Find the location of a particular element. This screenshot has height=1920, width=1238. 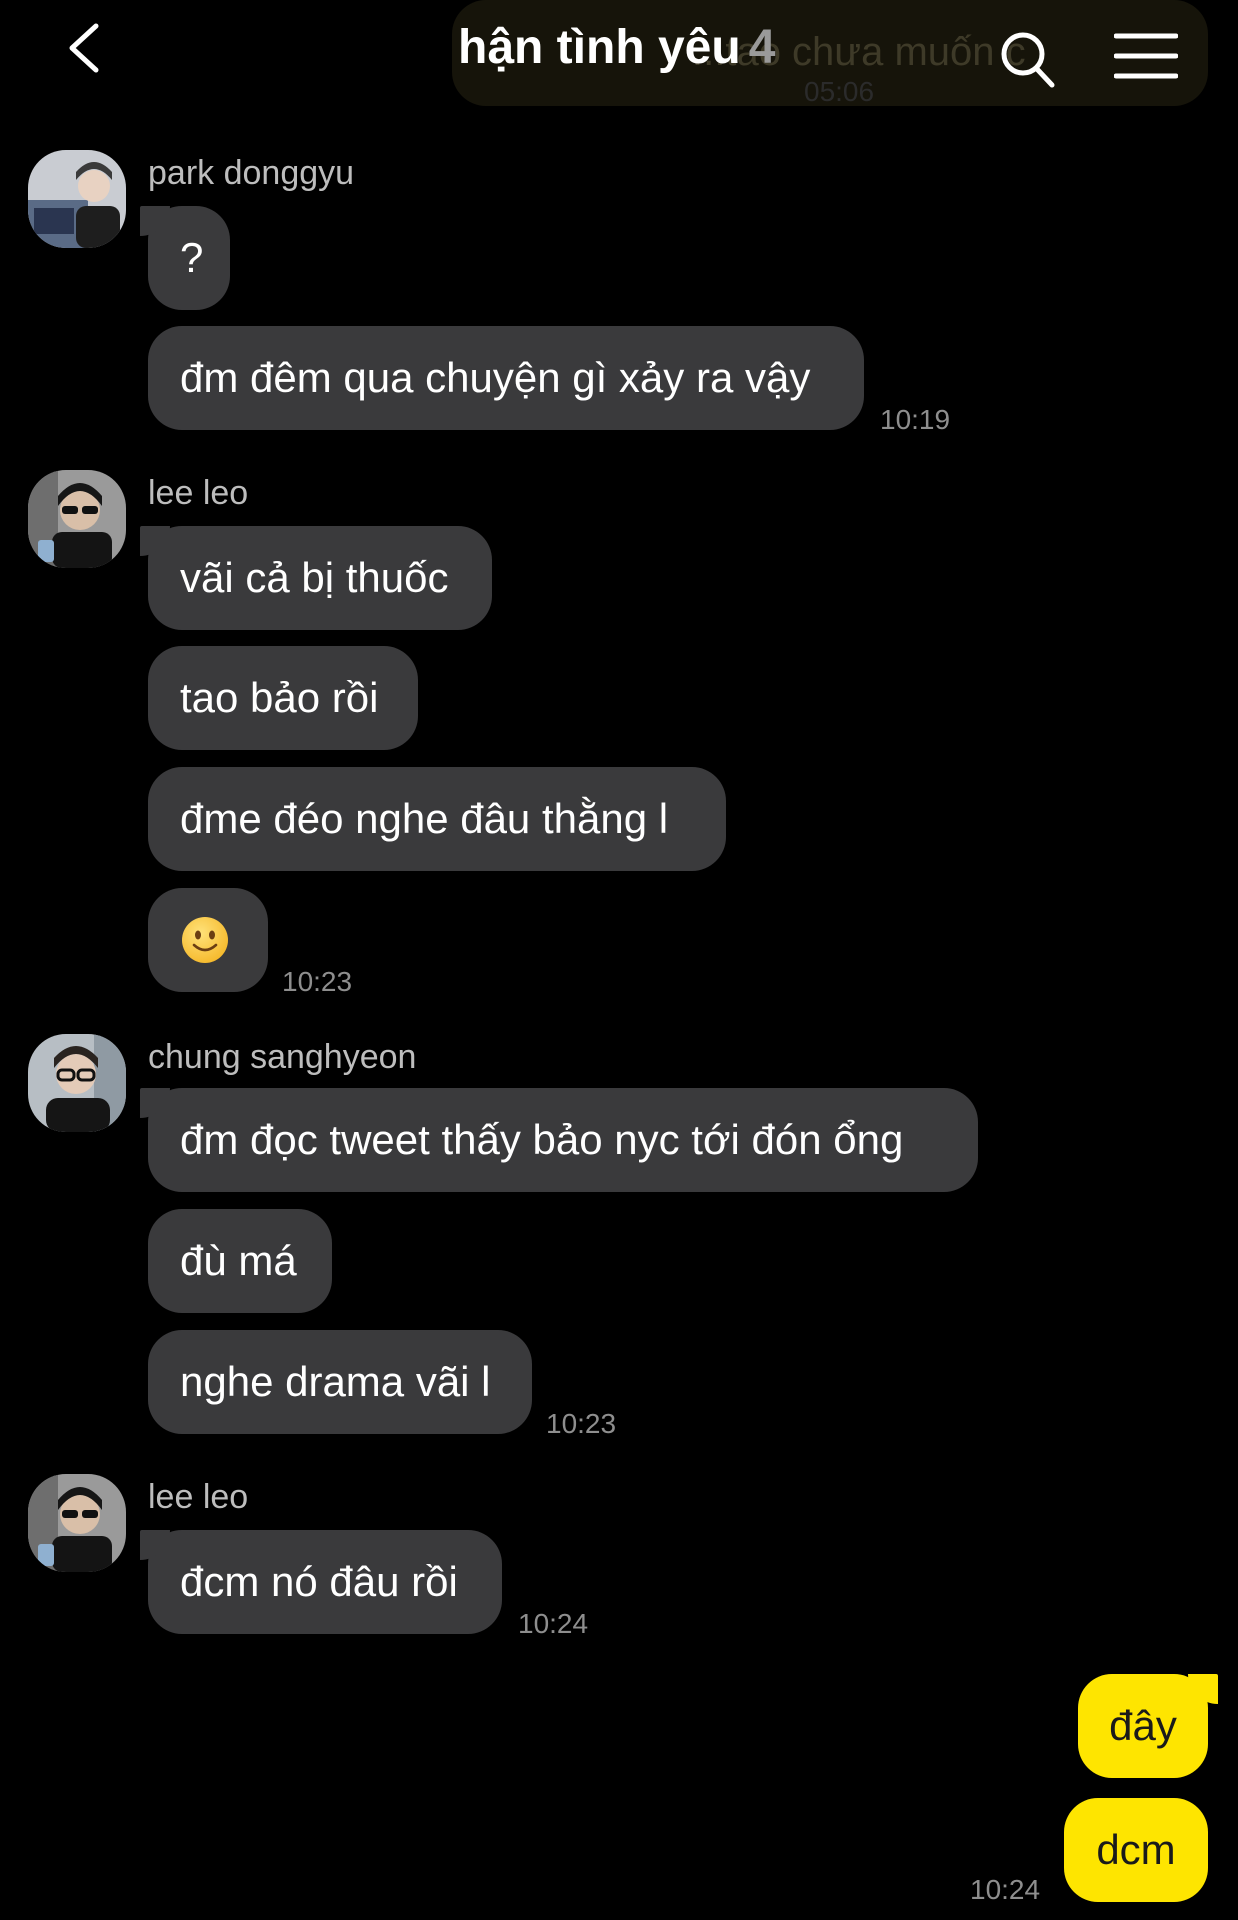

message-bubble: vãi cả bị thuốc is located at coordinates (316, 578).